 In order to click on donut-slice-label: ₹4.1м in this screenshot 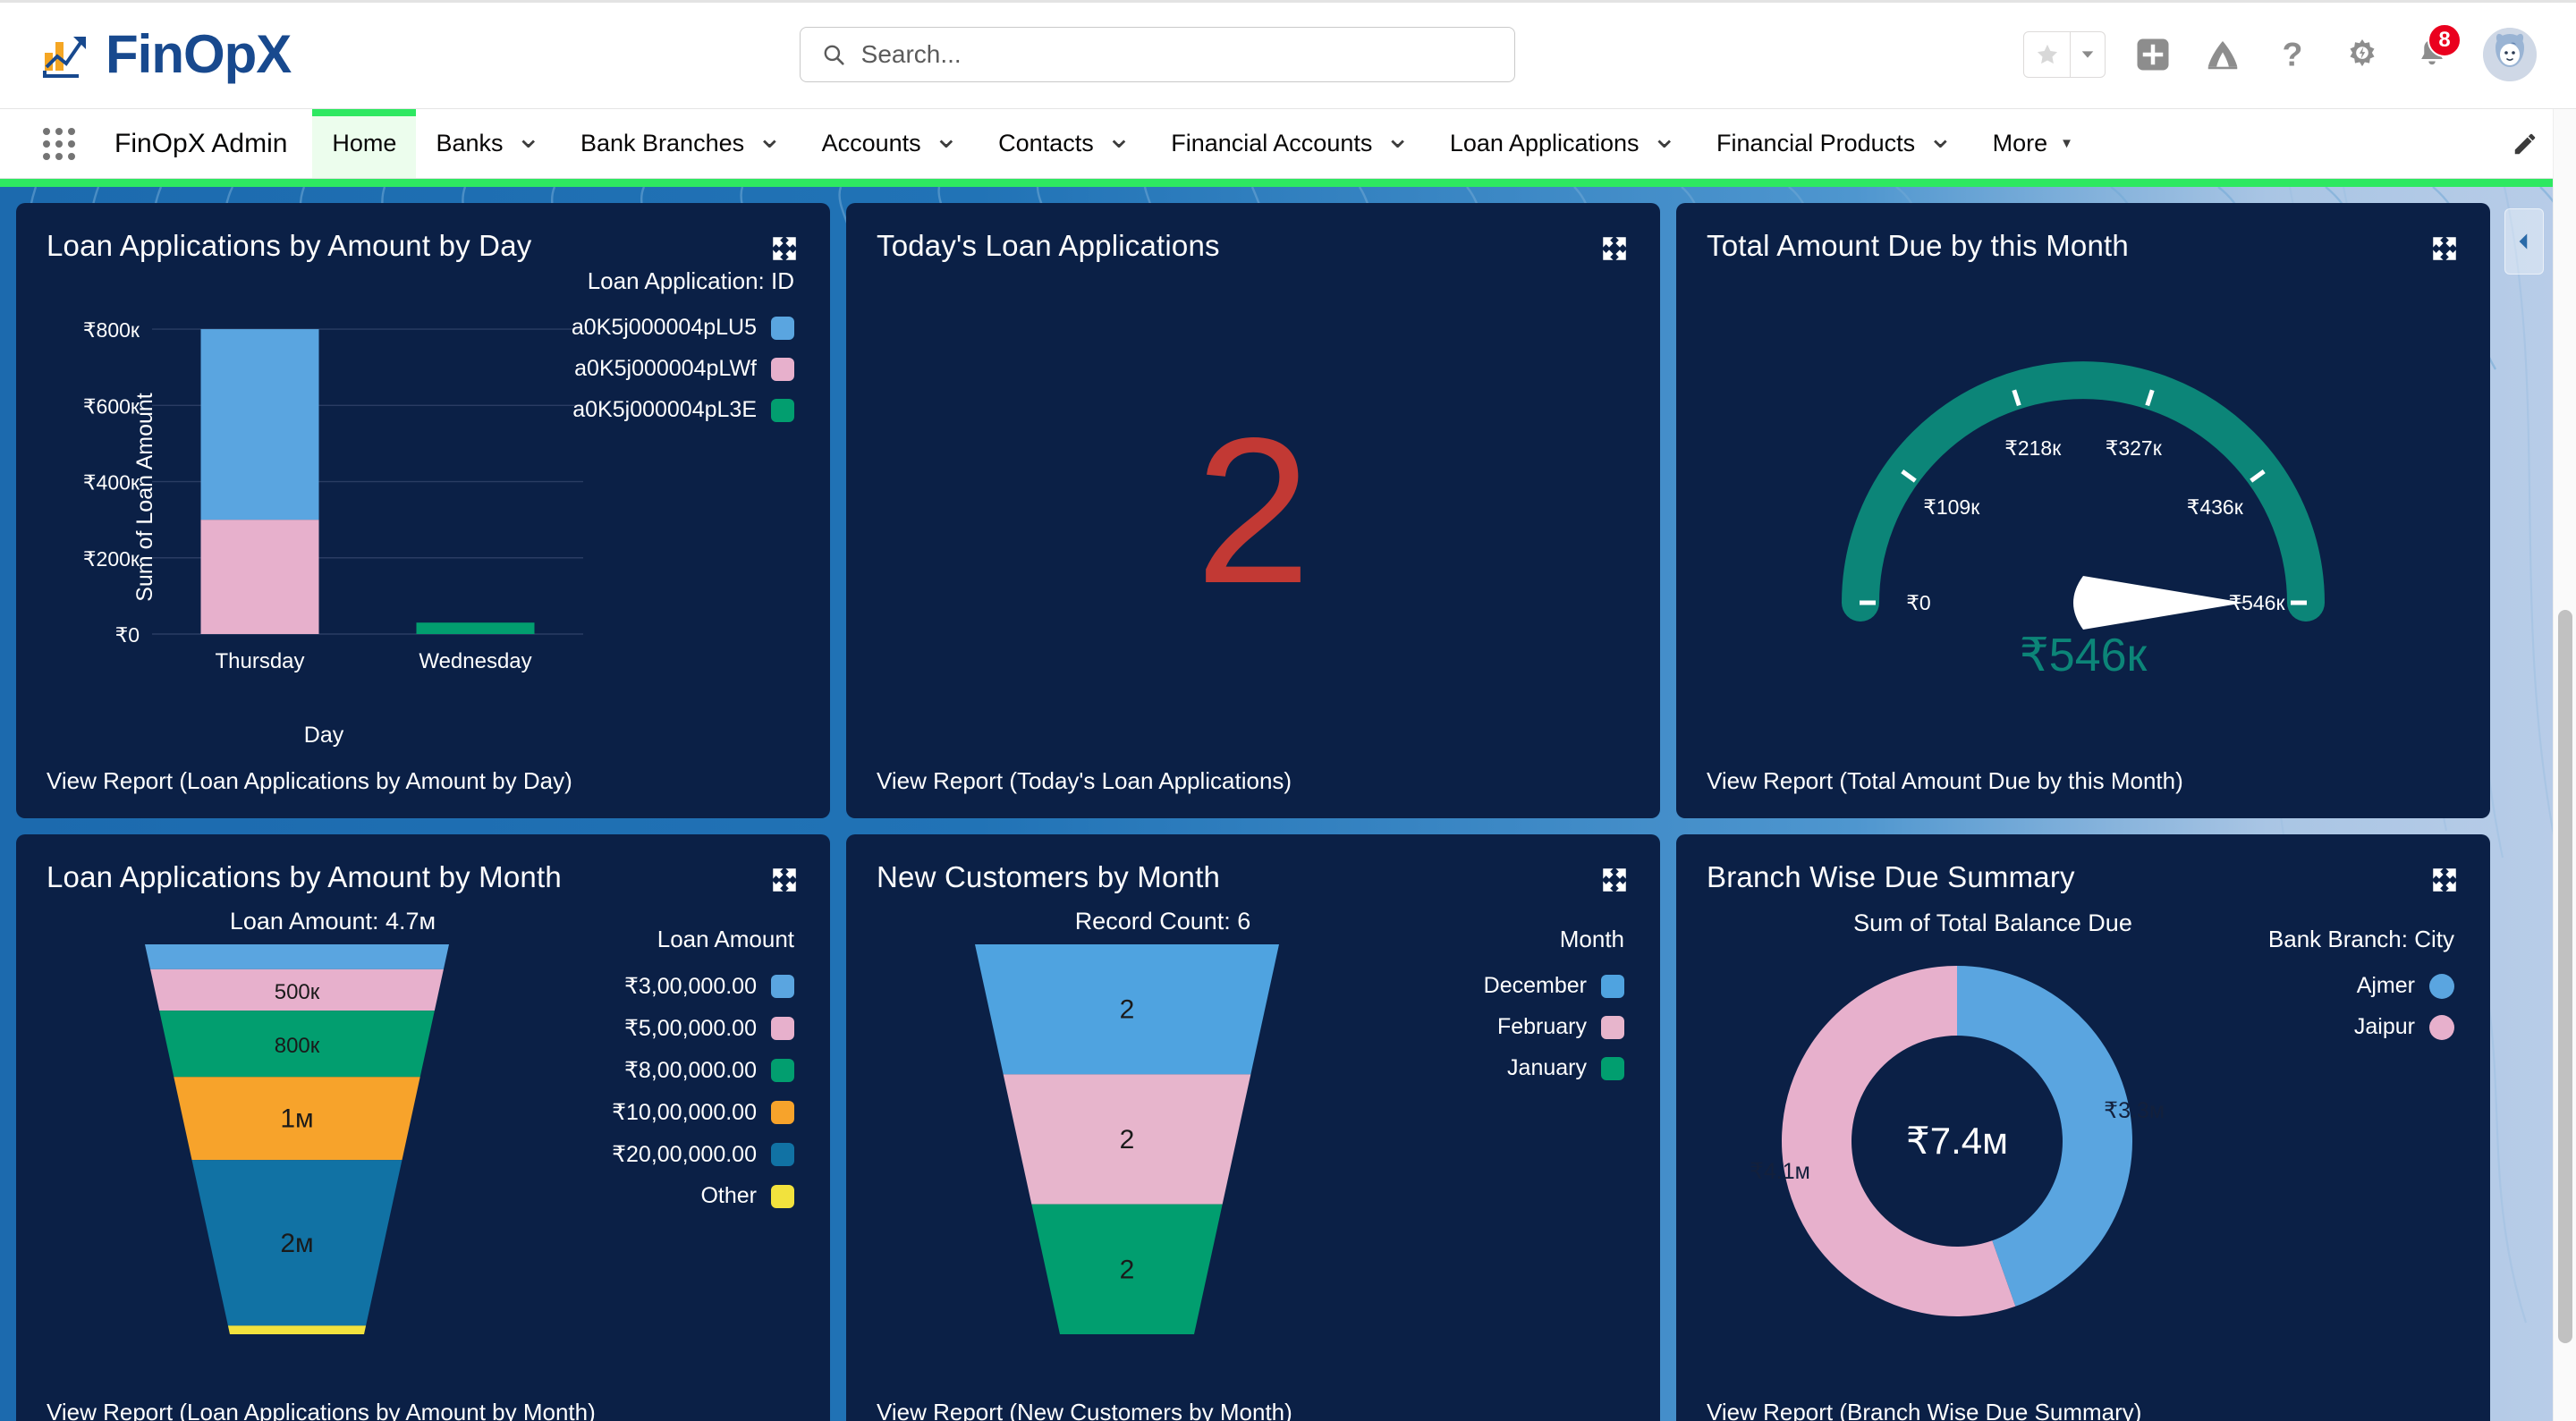, I will do `click(1780, 1171)`.